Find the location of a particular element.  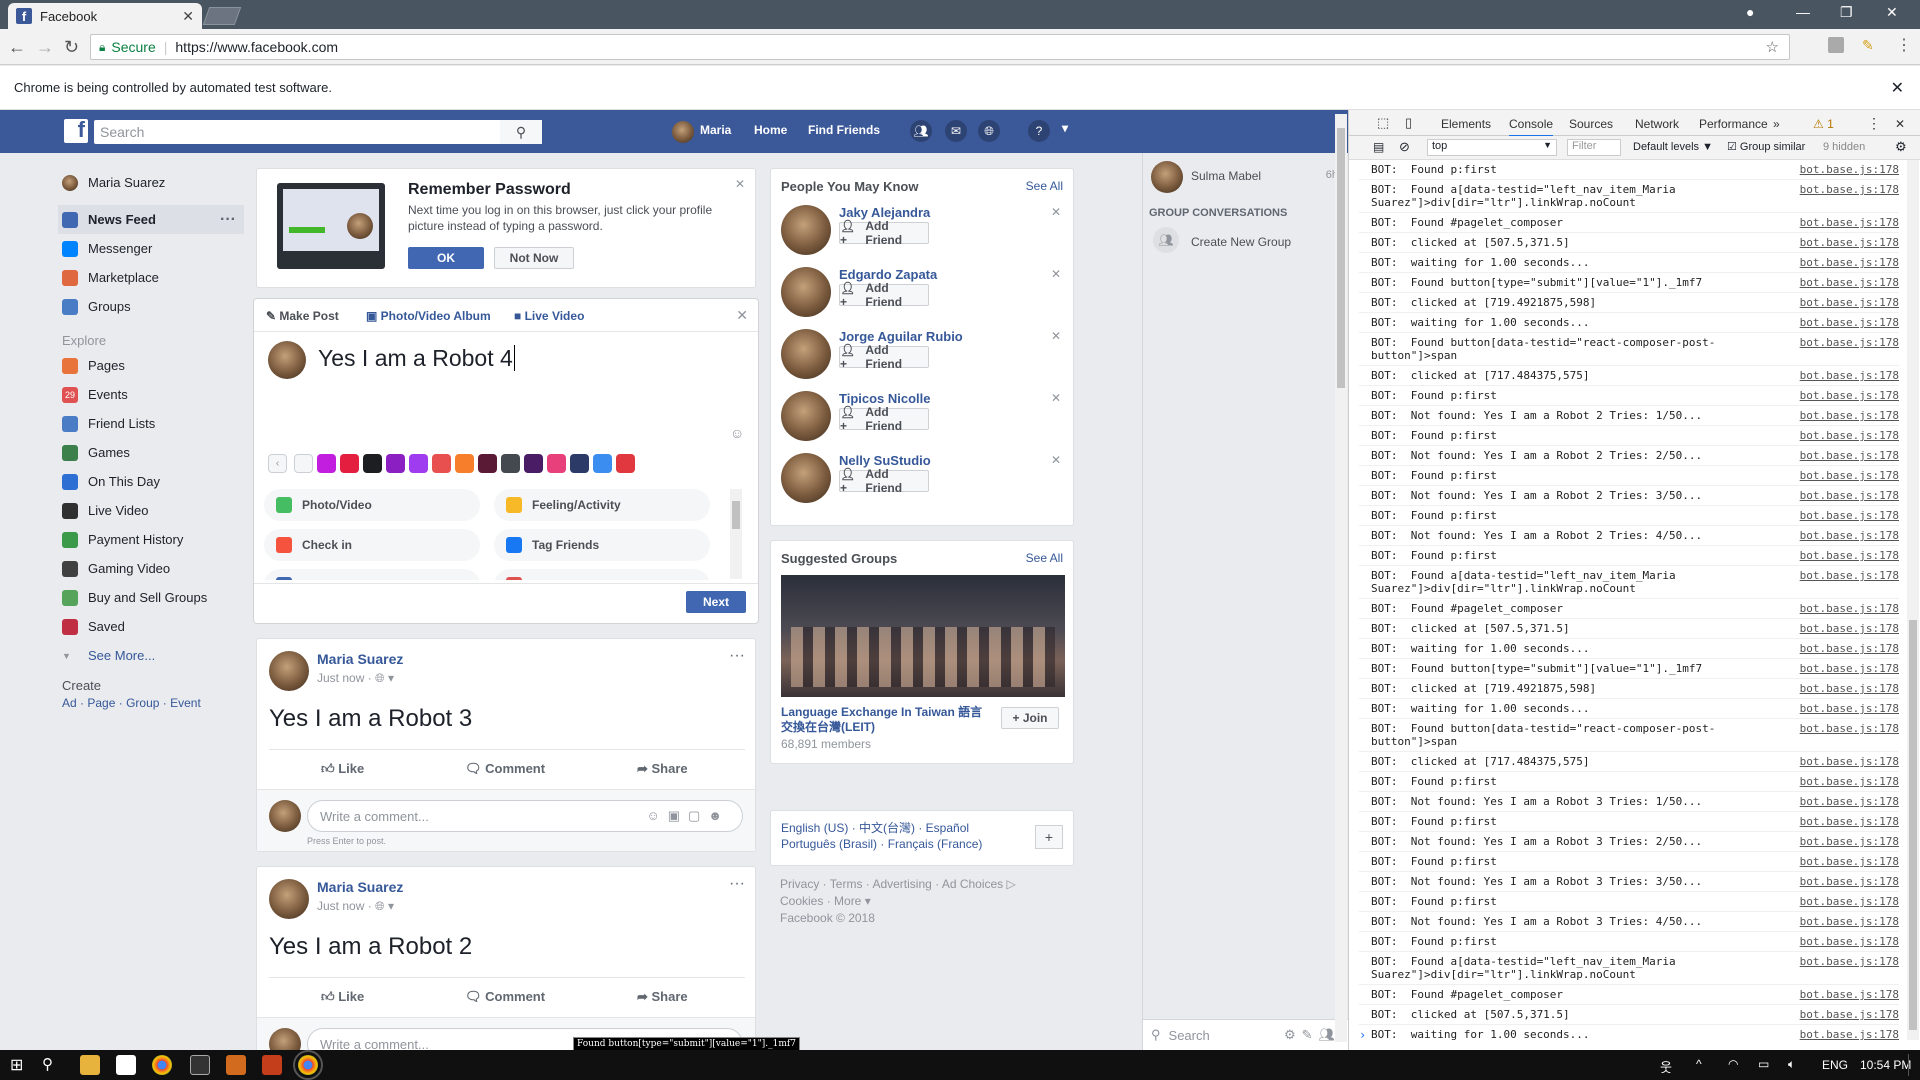

messages-icon: ✉ is located at coordinates (956, 131).